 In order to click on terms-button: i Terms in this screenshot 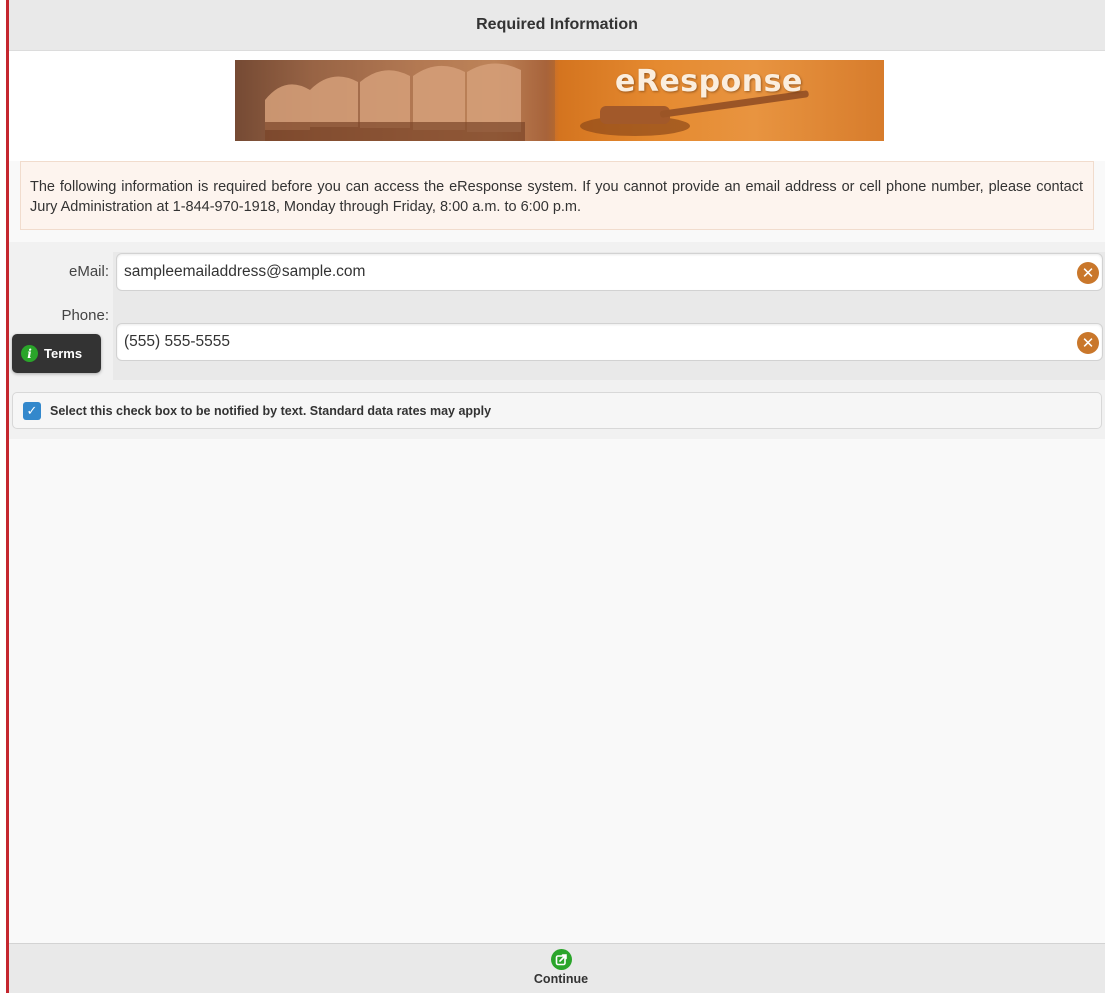, I will do `click(56, 353)`.